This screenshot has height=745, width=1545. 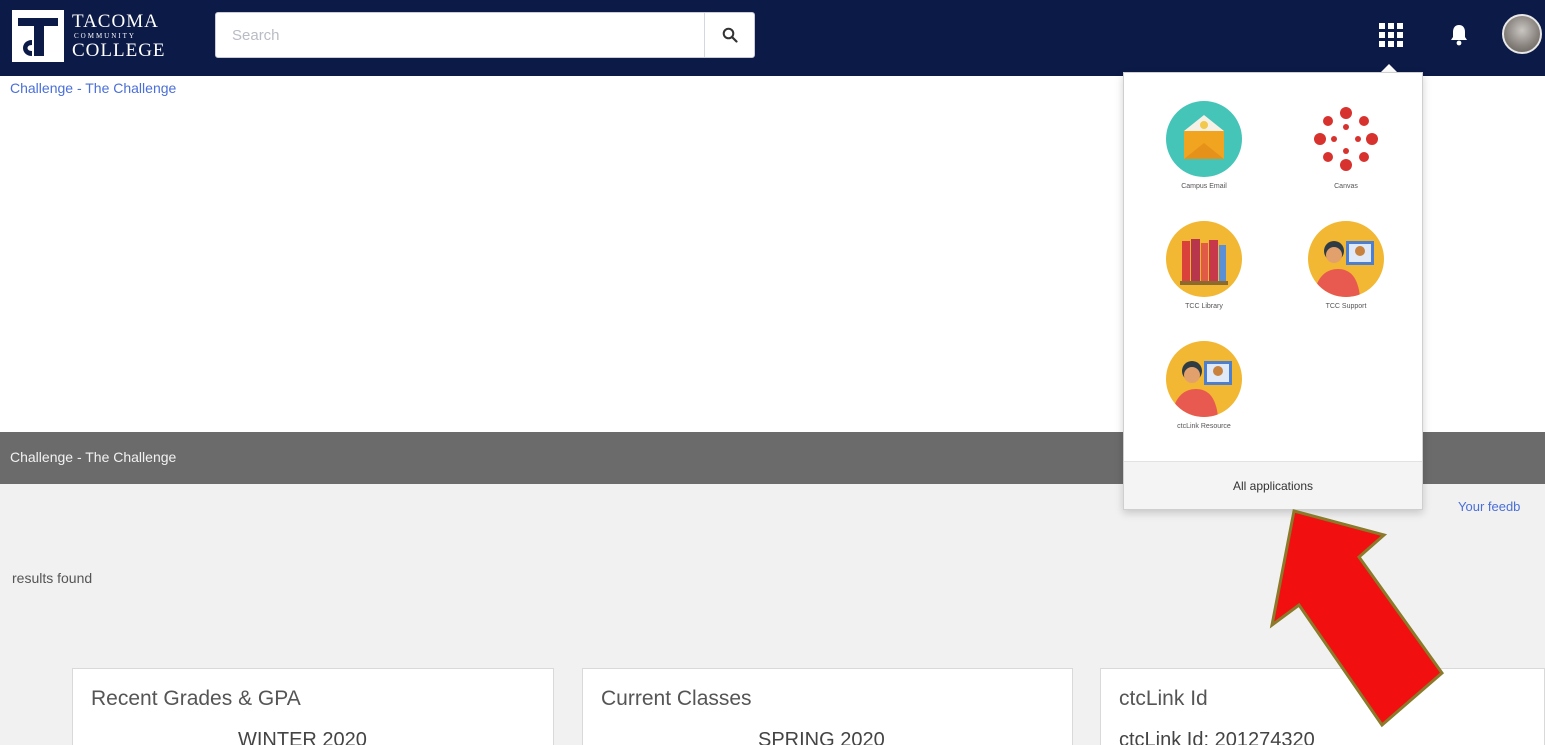 What do you see at coordinates (1489, 506) in the screenshot?
I see `feedback-link: Your feedb` at bounding box center [1489, 506].